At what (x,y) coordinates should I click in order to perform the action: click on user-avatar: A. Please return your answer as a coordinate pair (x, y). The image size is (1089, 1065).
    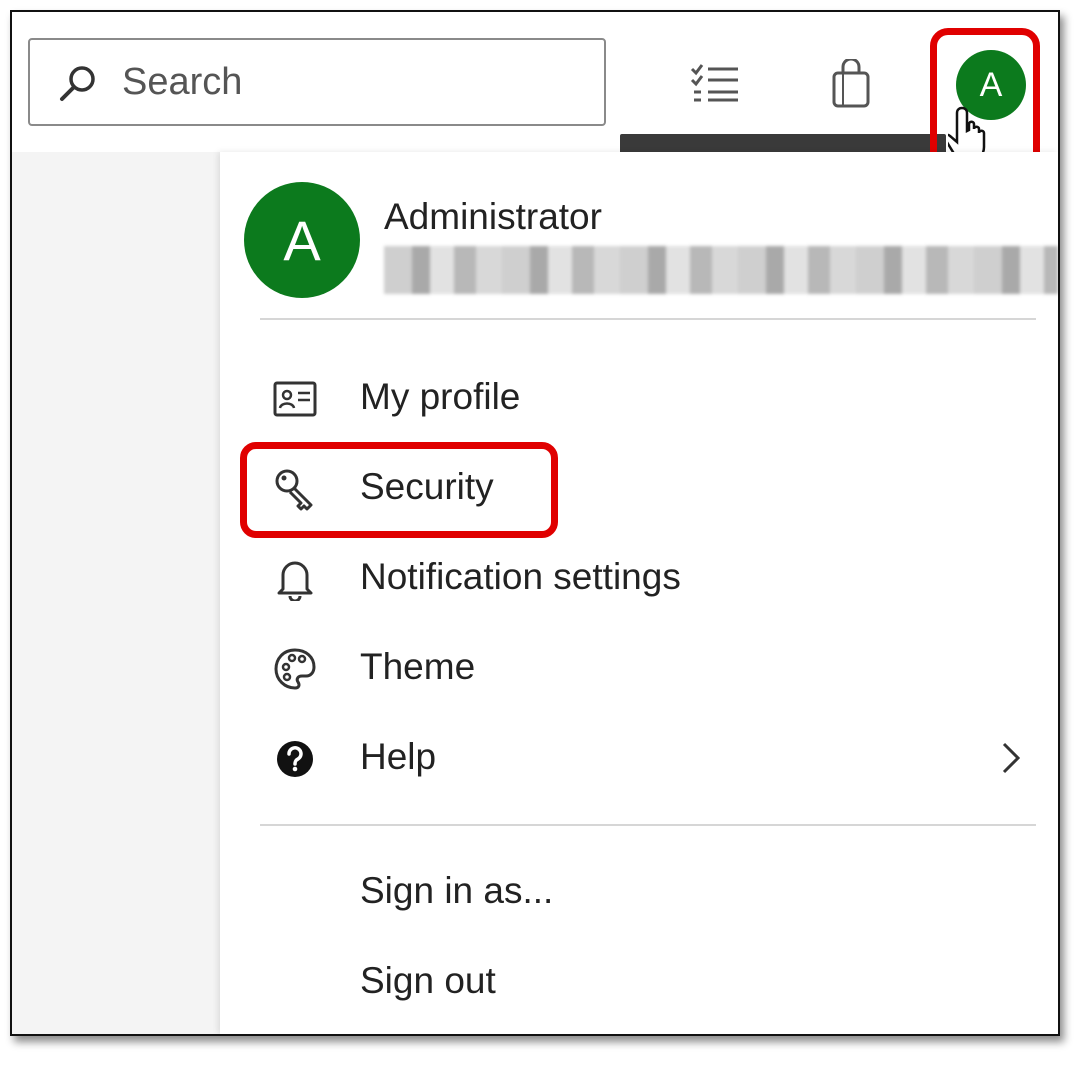
    Looking at the image, I should click on (302, 240).